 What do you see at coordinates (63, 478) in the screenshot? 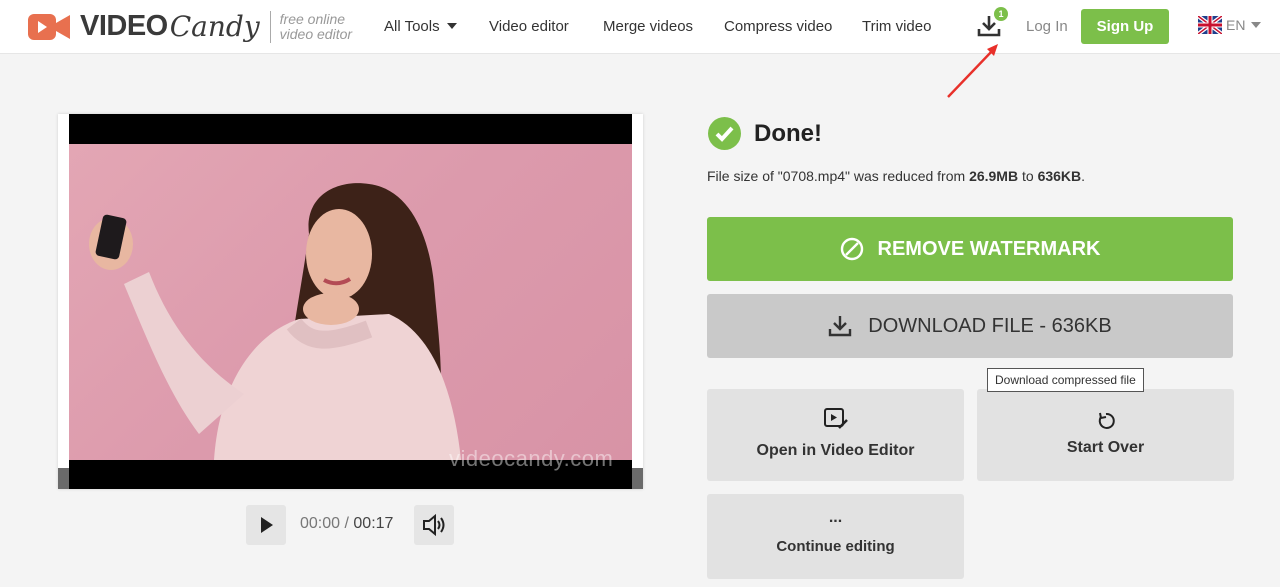
I see `video-frame-edge-left` at bounding box center [63, 478].